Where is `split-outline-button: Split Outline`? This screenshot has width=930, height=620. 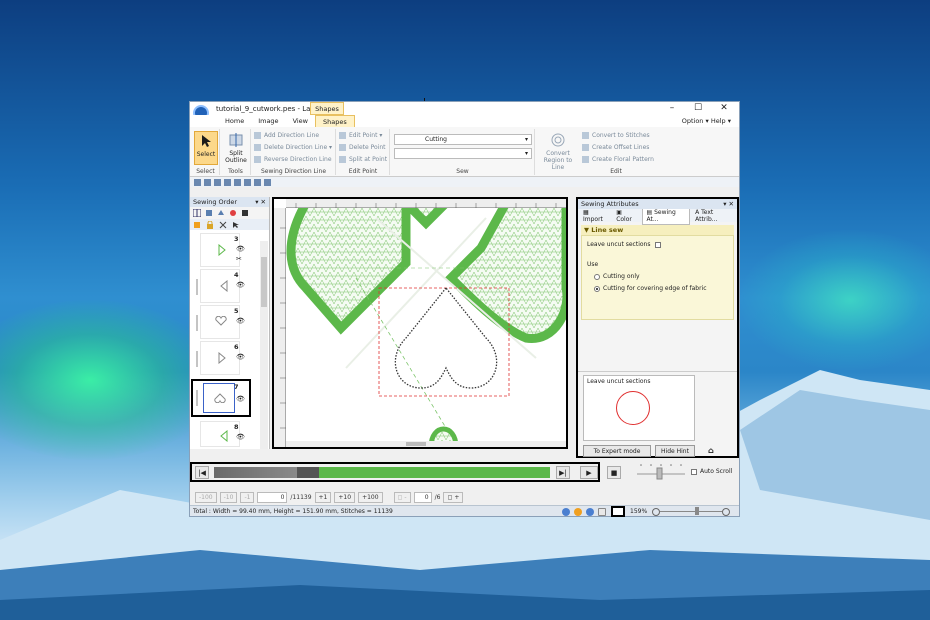 split-outline-button: Split Outline is located at coordinates (236, 148).